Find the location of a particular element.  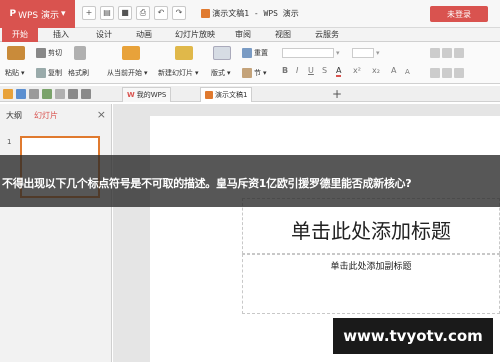

tab-animation: 动画 is located at coordinates (144, 35).